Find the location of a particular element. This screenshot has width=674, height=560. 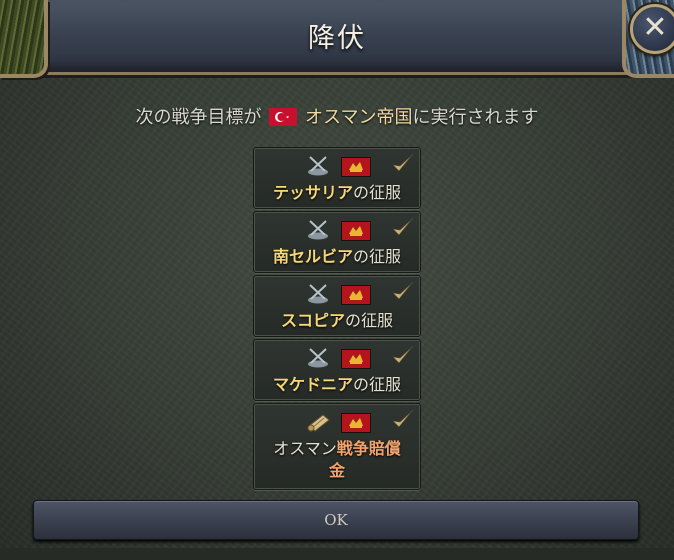

bottom-border is located at coordinates (337, 554).